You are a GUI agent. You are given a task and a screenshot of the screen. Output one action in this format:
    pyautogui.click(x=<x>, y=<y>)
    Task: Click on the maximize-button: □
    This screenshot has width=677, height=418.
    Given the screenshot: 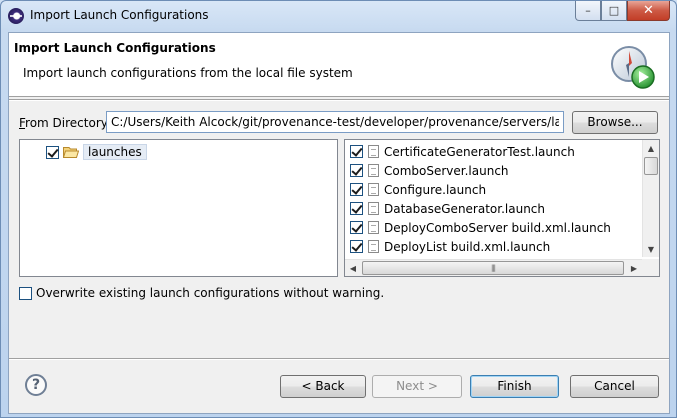 What is the action you would take?
    pyautogui.click(x=614, y=11)
    